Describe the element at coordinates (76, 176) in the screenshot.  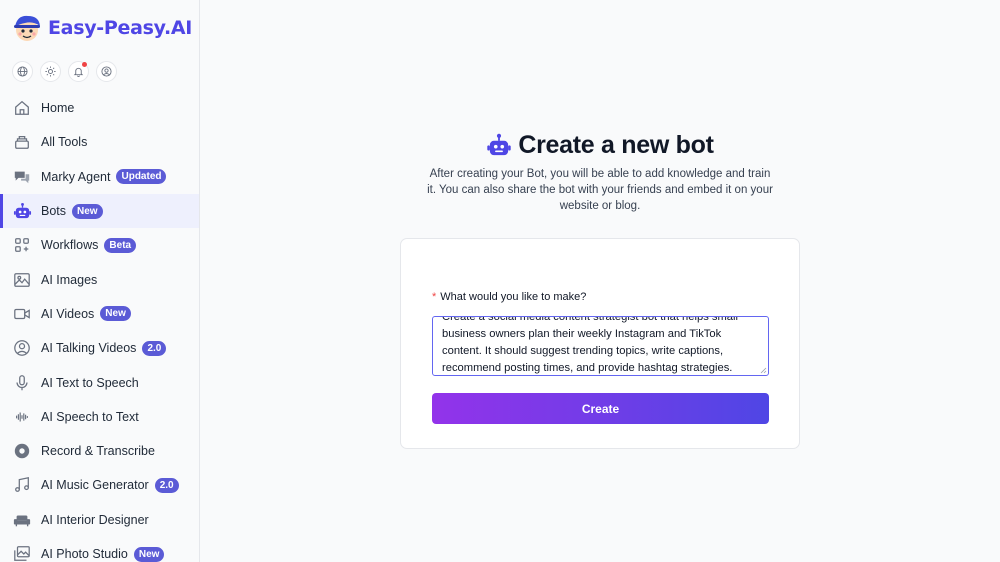
I see `sidebar-item-label: Marky Agent` at that location.